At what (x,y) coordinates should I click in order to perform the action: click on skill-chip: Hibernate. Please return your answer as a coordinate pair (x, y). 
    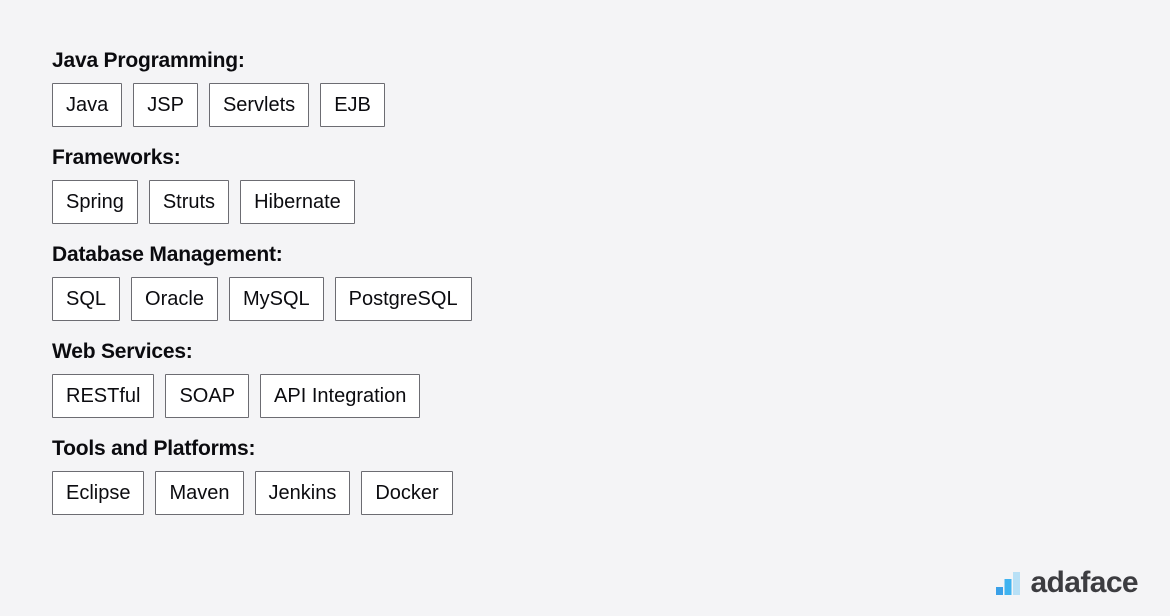
    Looking at the image, I should click on (297, 202).